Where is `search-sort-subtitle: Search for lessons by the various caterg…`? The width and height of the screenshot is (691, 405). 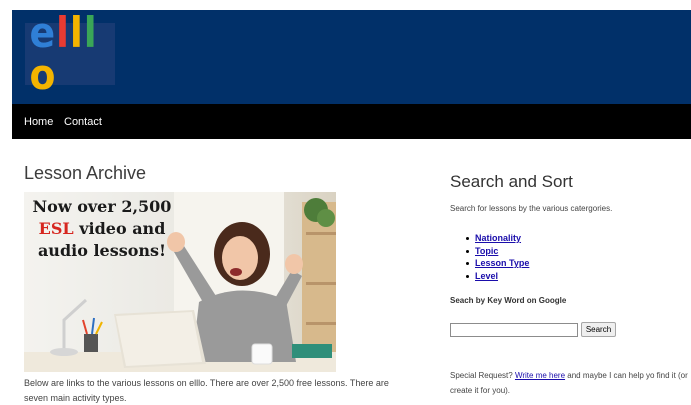 search-sort-subtitle: Search for lessons by the various caterg… is located at coordinates (531, 208).